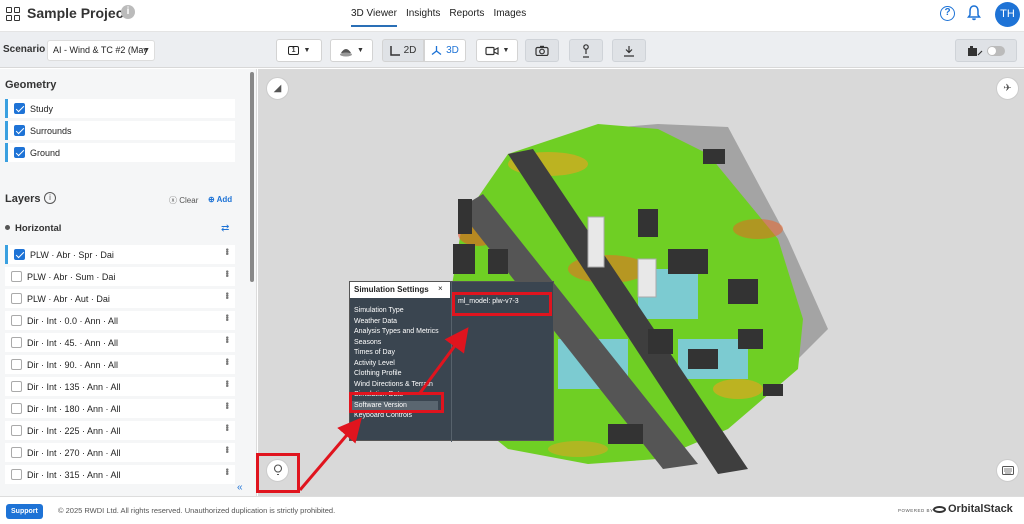  I want to click on support-button: Support, so click(24, 511).